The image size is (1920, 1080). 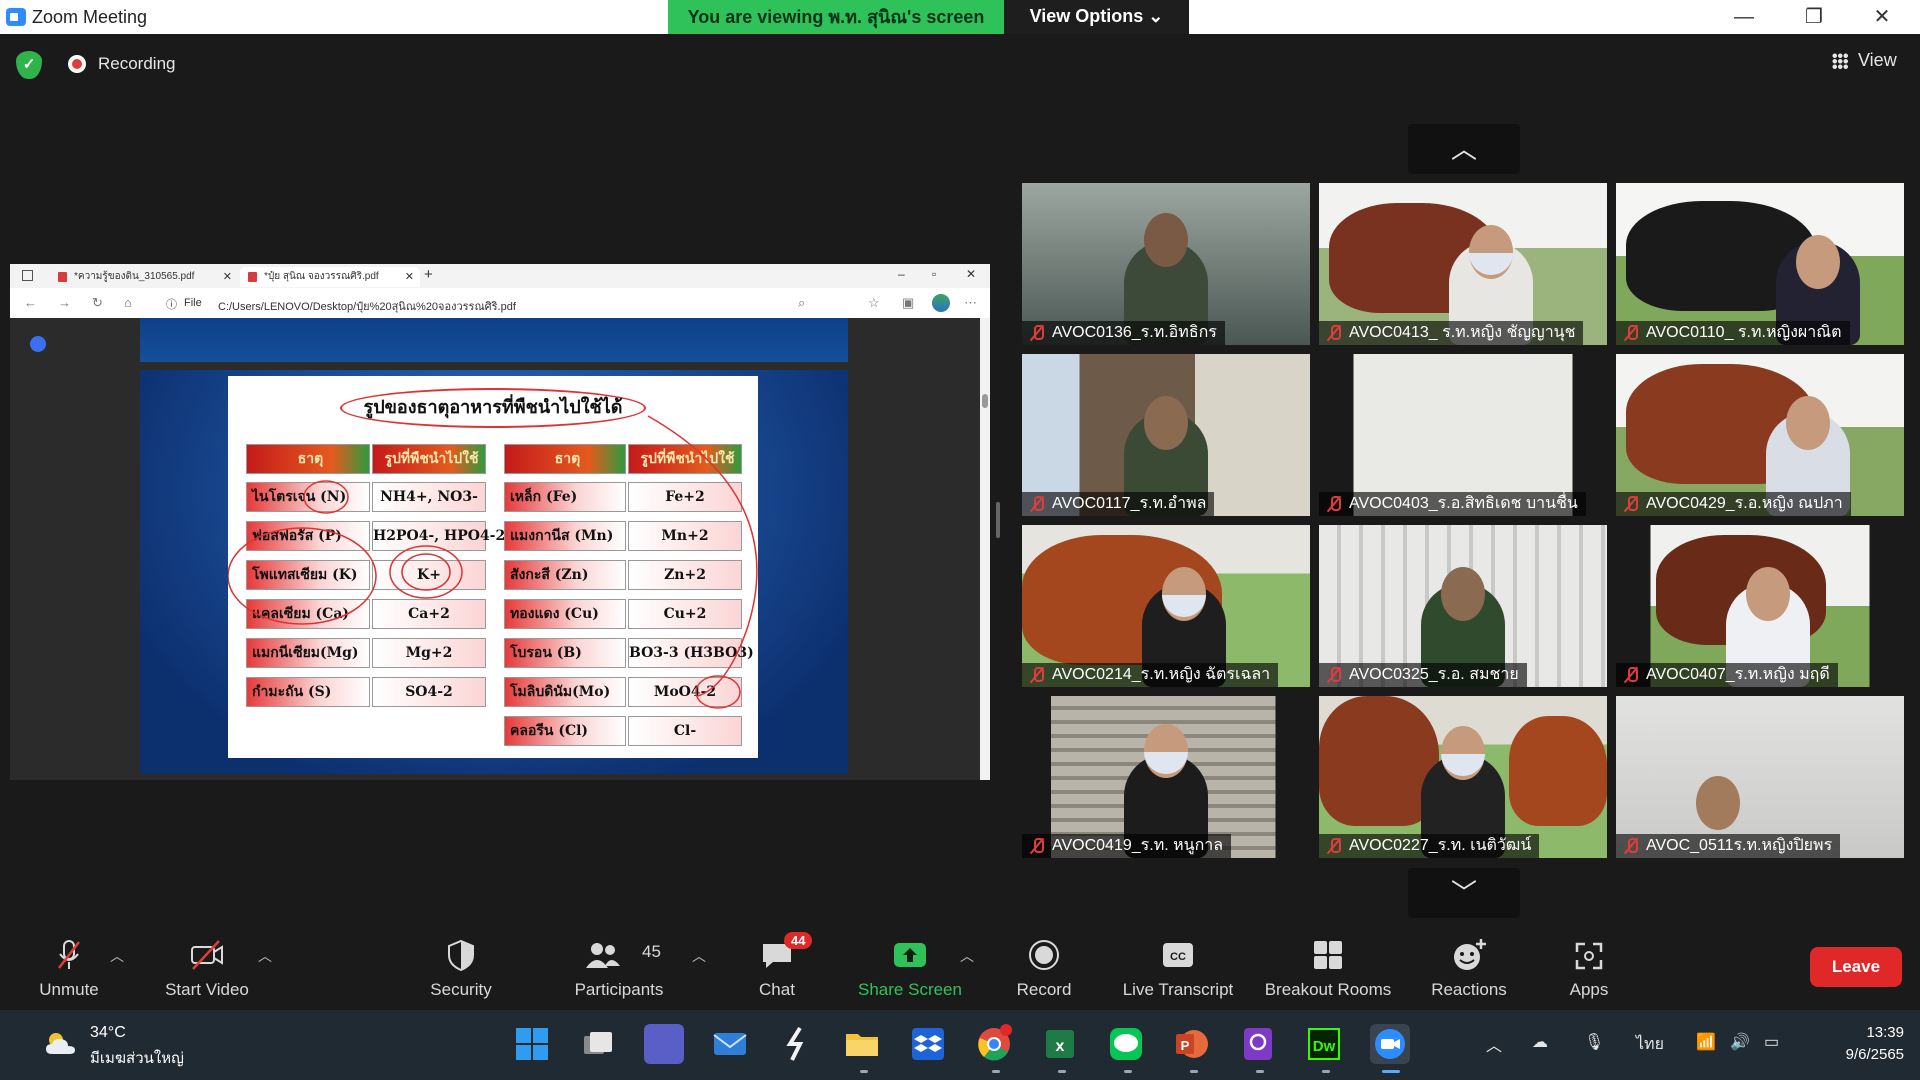 What do you see at coordinates (1594, 1042) in the screenshot?
I see `microphone-icon: 🎙` at bounding box center [1594, 1042].